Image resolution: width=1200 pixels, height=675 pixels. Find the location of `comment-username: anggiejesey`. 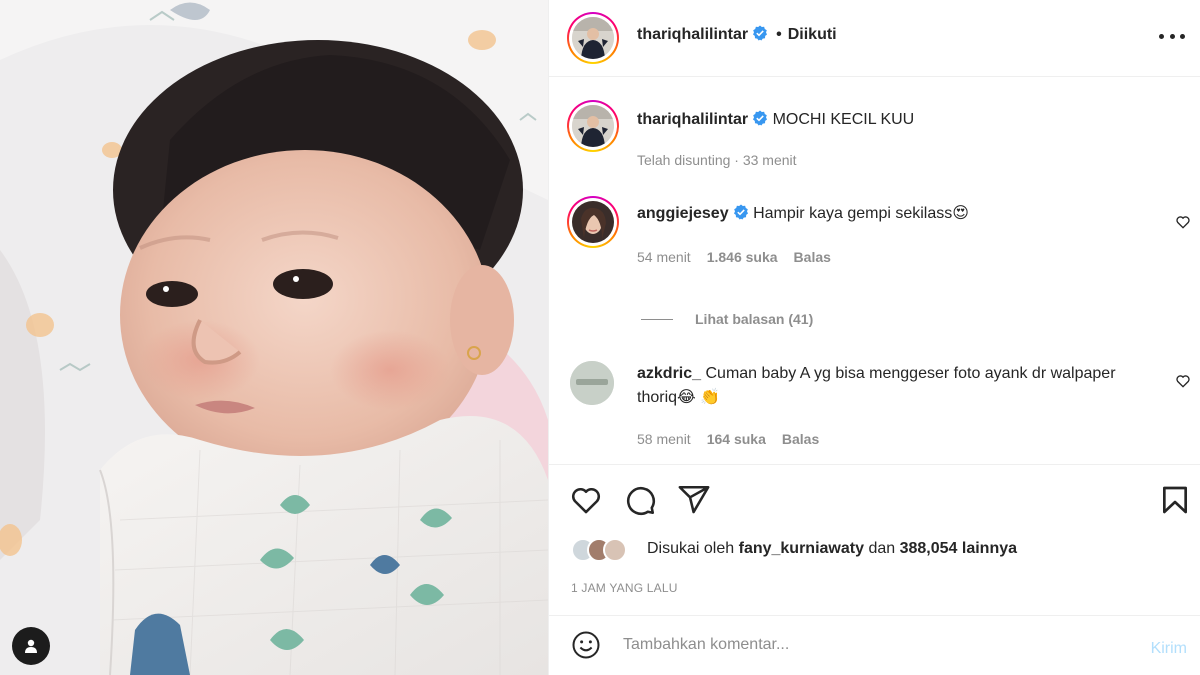

comment-username: anggiejesey is located at coordinates (683, 213).